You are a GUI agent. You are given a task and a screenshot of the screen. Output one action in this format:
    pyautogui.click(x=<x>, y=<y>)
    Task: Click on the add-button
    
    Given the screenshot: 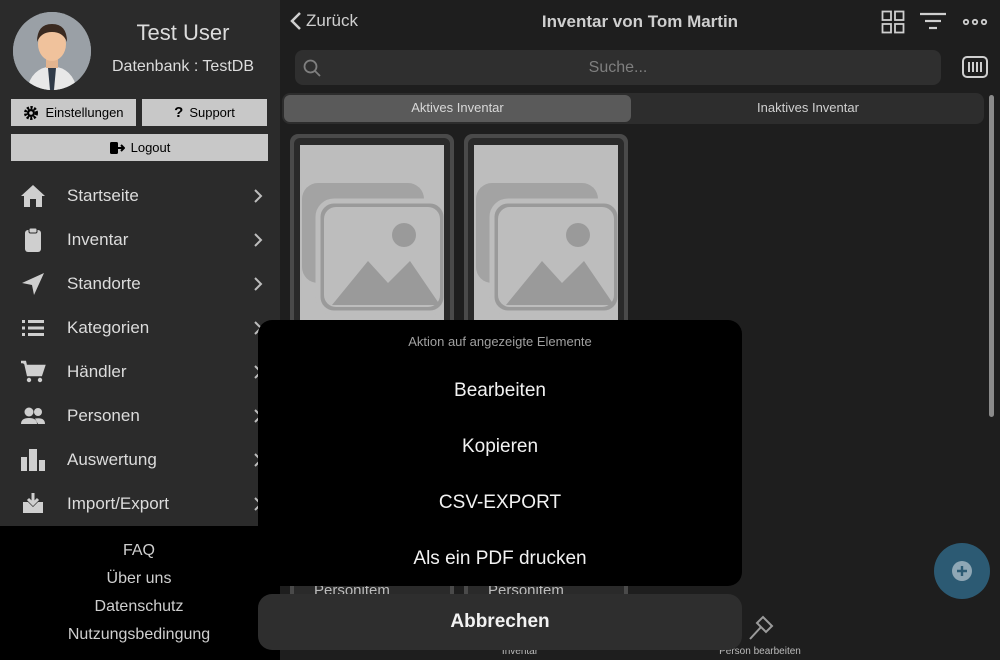 What is the action you would take?
    pyautogui.click(x=962, y=571)
    